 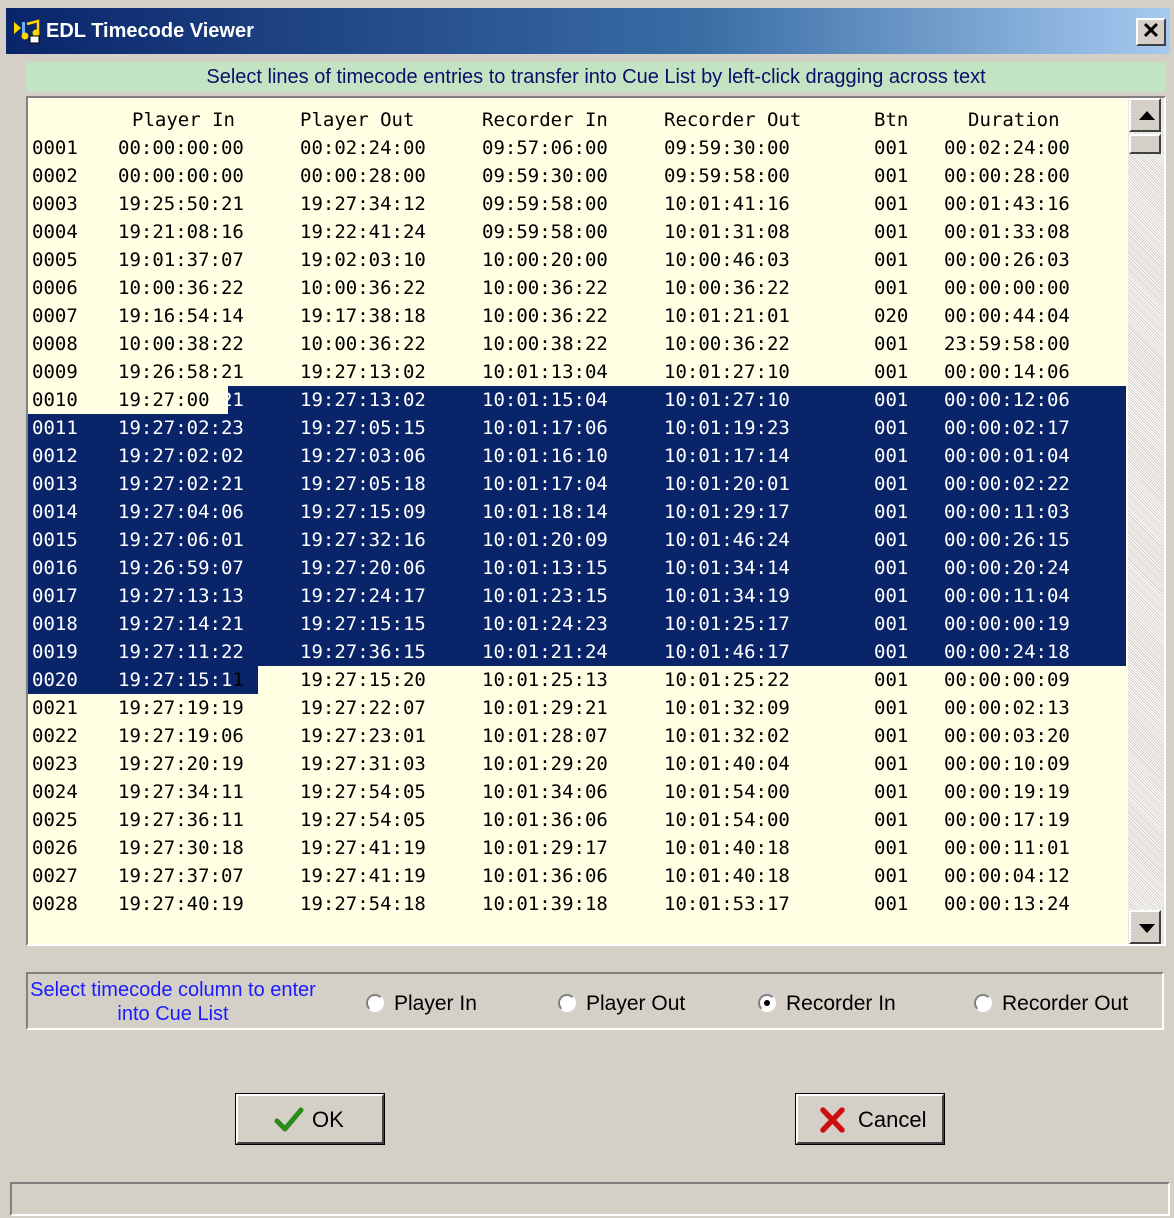 What do you see at coordinates (363, 456) in the screenshot?
I see `cell-player-out: 19:27:03:06` at bounding box center [363, 456].